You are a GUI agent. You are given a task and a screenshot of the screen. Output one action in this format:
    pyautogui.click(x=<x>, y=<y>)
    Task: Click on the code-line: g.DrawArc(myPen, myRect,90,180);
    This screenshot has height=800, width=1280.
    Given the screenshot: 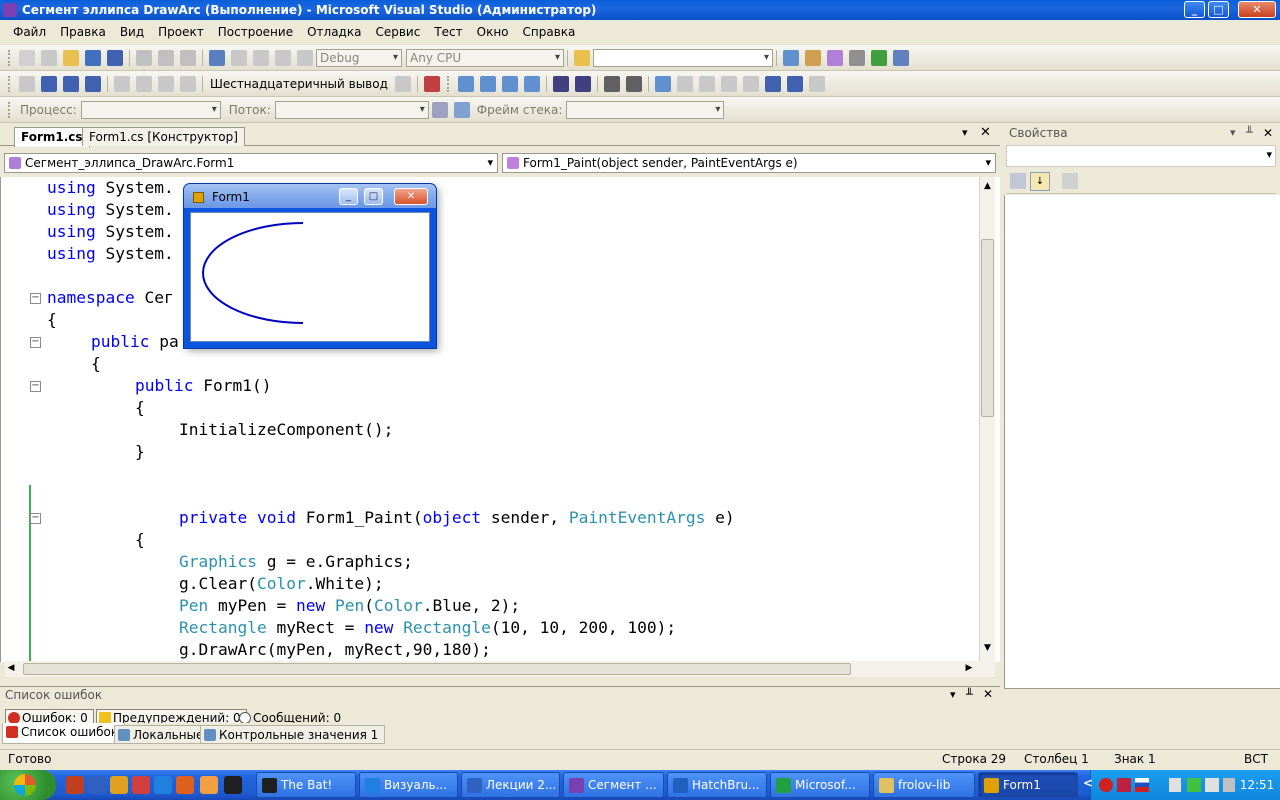 What is the action you would take?
    pyautogui.click(x=335, y=650)
    